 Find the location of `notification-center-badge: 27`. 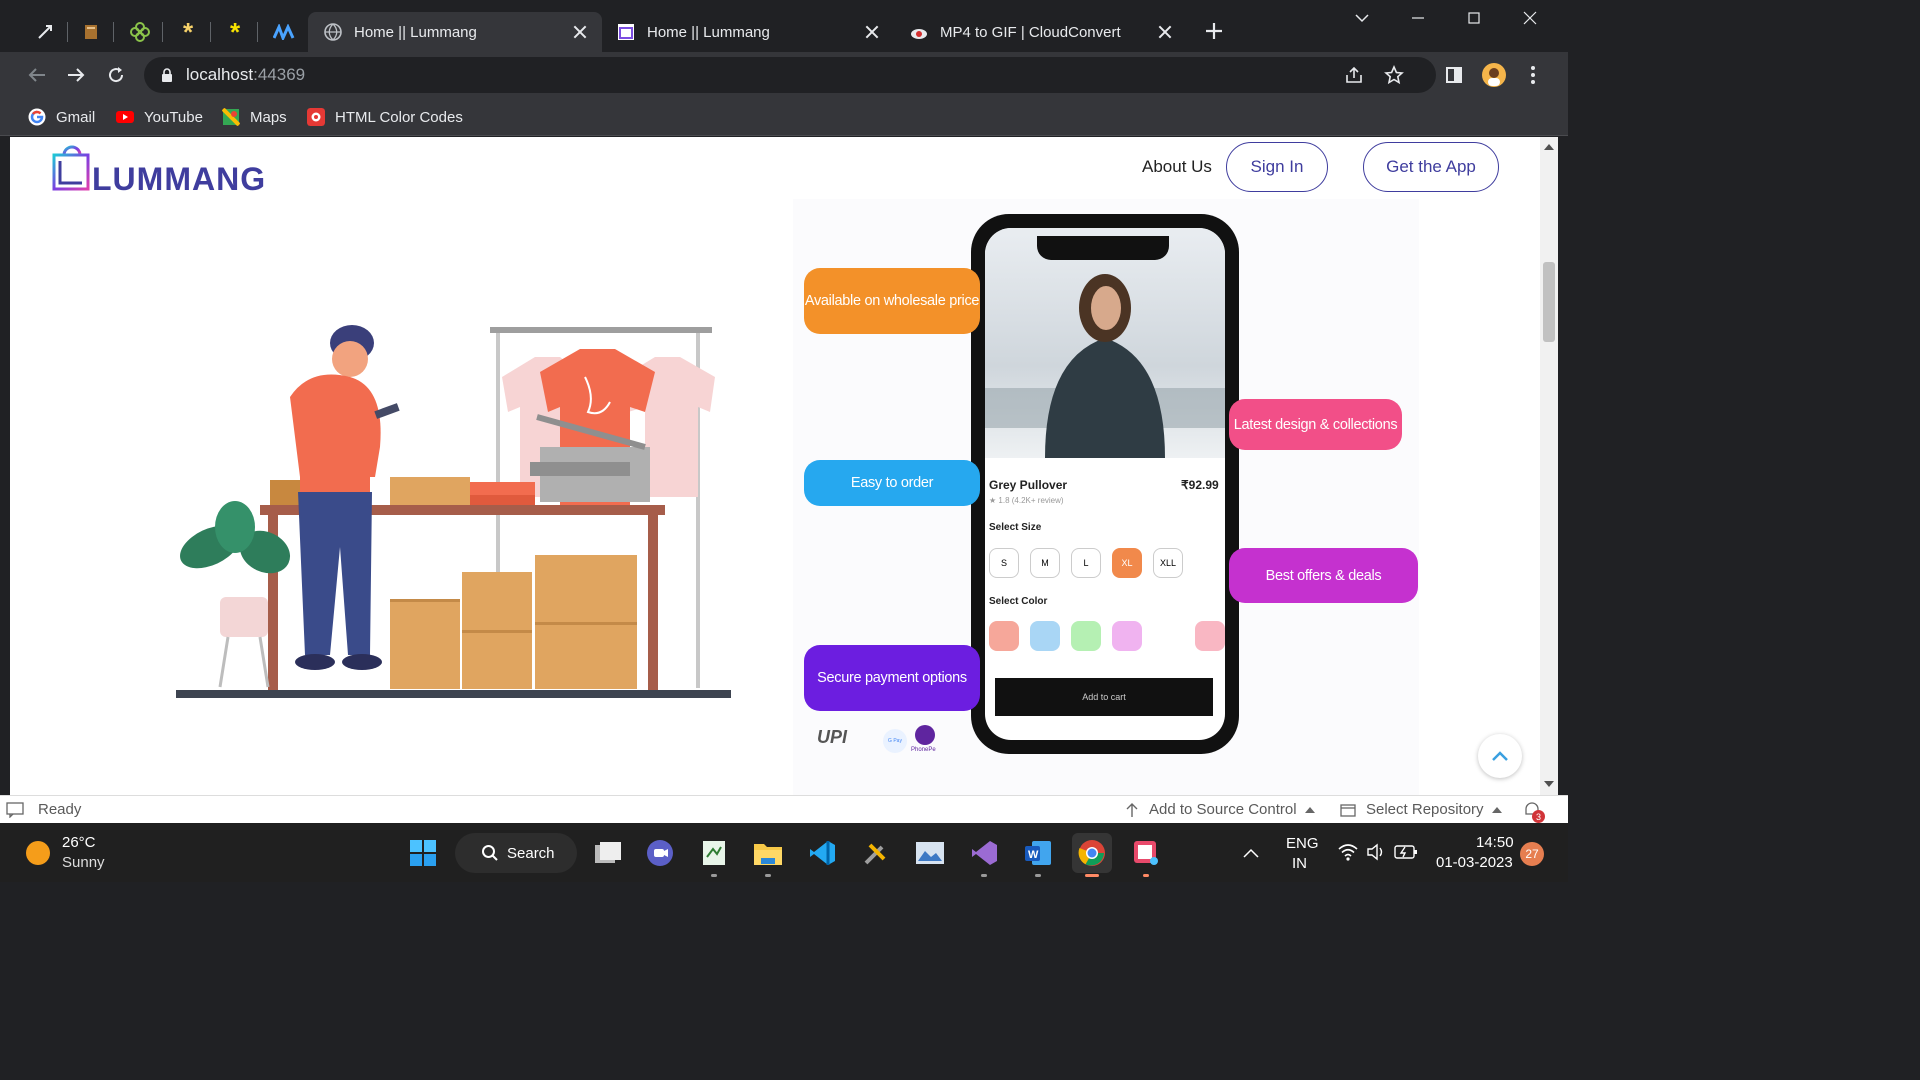

notification-center-badge: 27 is located at coordinates (1532, 854).